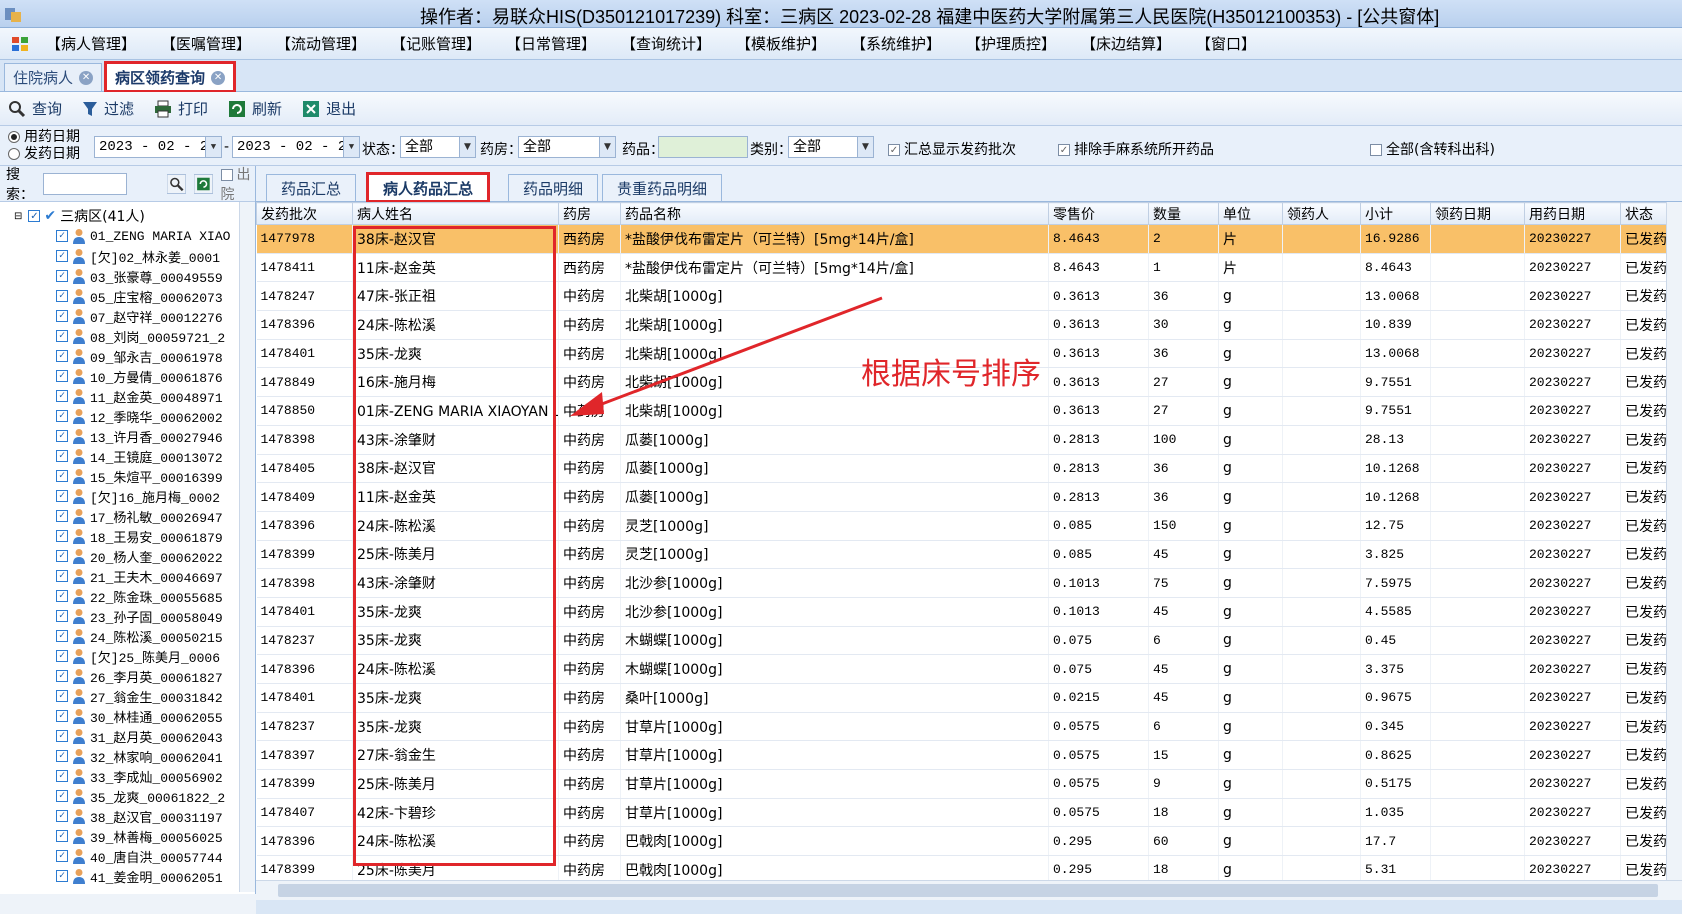 Image resolution: width=1682 pixels, height=914 pixels. Describe the element at coordinates (176, 184) in the screenshot. I see `search-icon` at that location.